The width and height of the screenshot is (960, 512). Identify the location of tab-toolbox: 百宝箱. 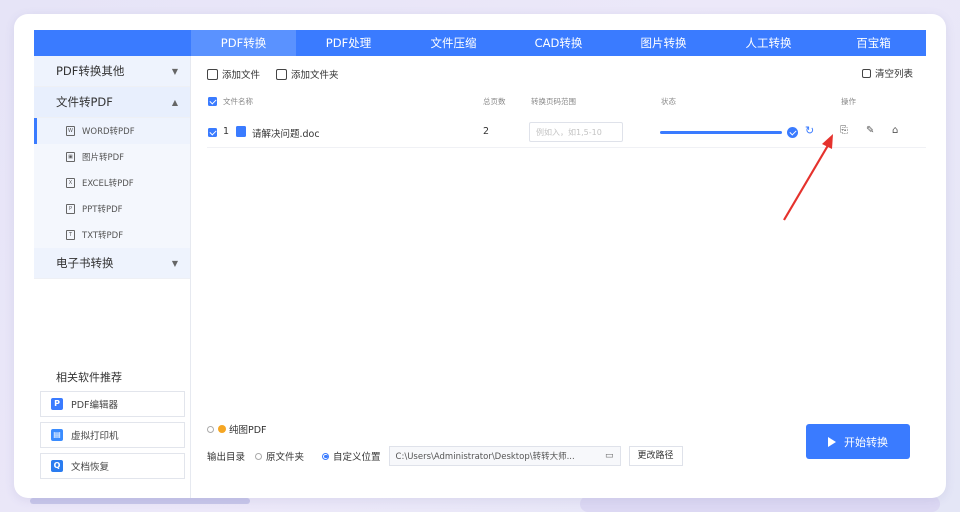
(873, 43).